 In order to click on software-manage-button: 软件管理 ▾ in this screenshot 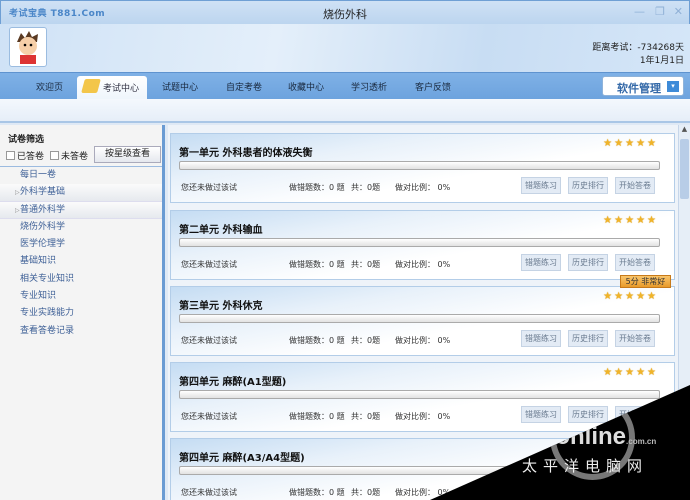, I will do `click(643, 86)`.